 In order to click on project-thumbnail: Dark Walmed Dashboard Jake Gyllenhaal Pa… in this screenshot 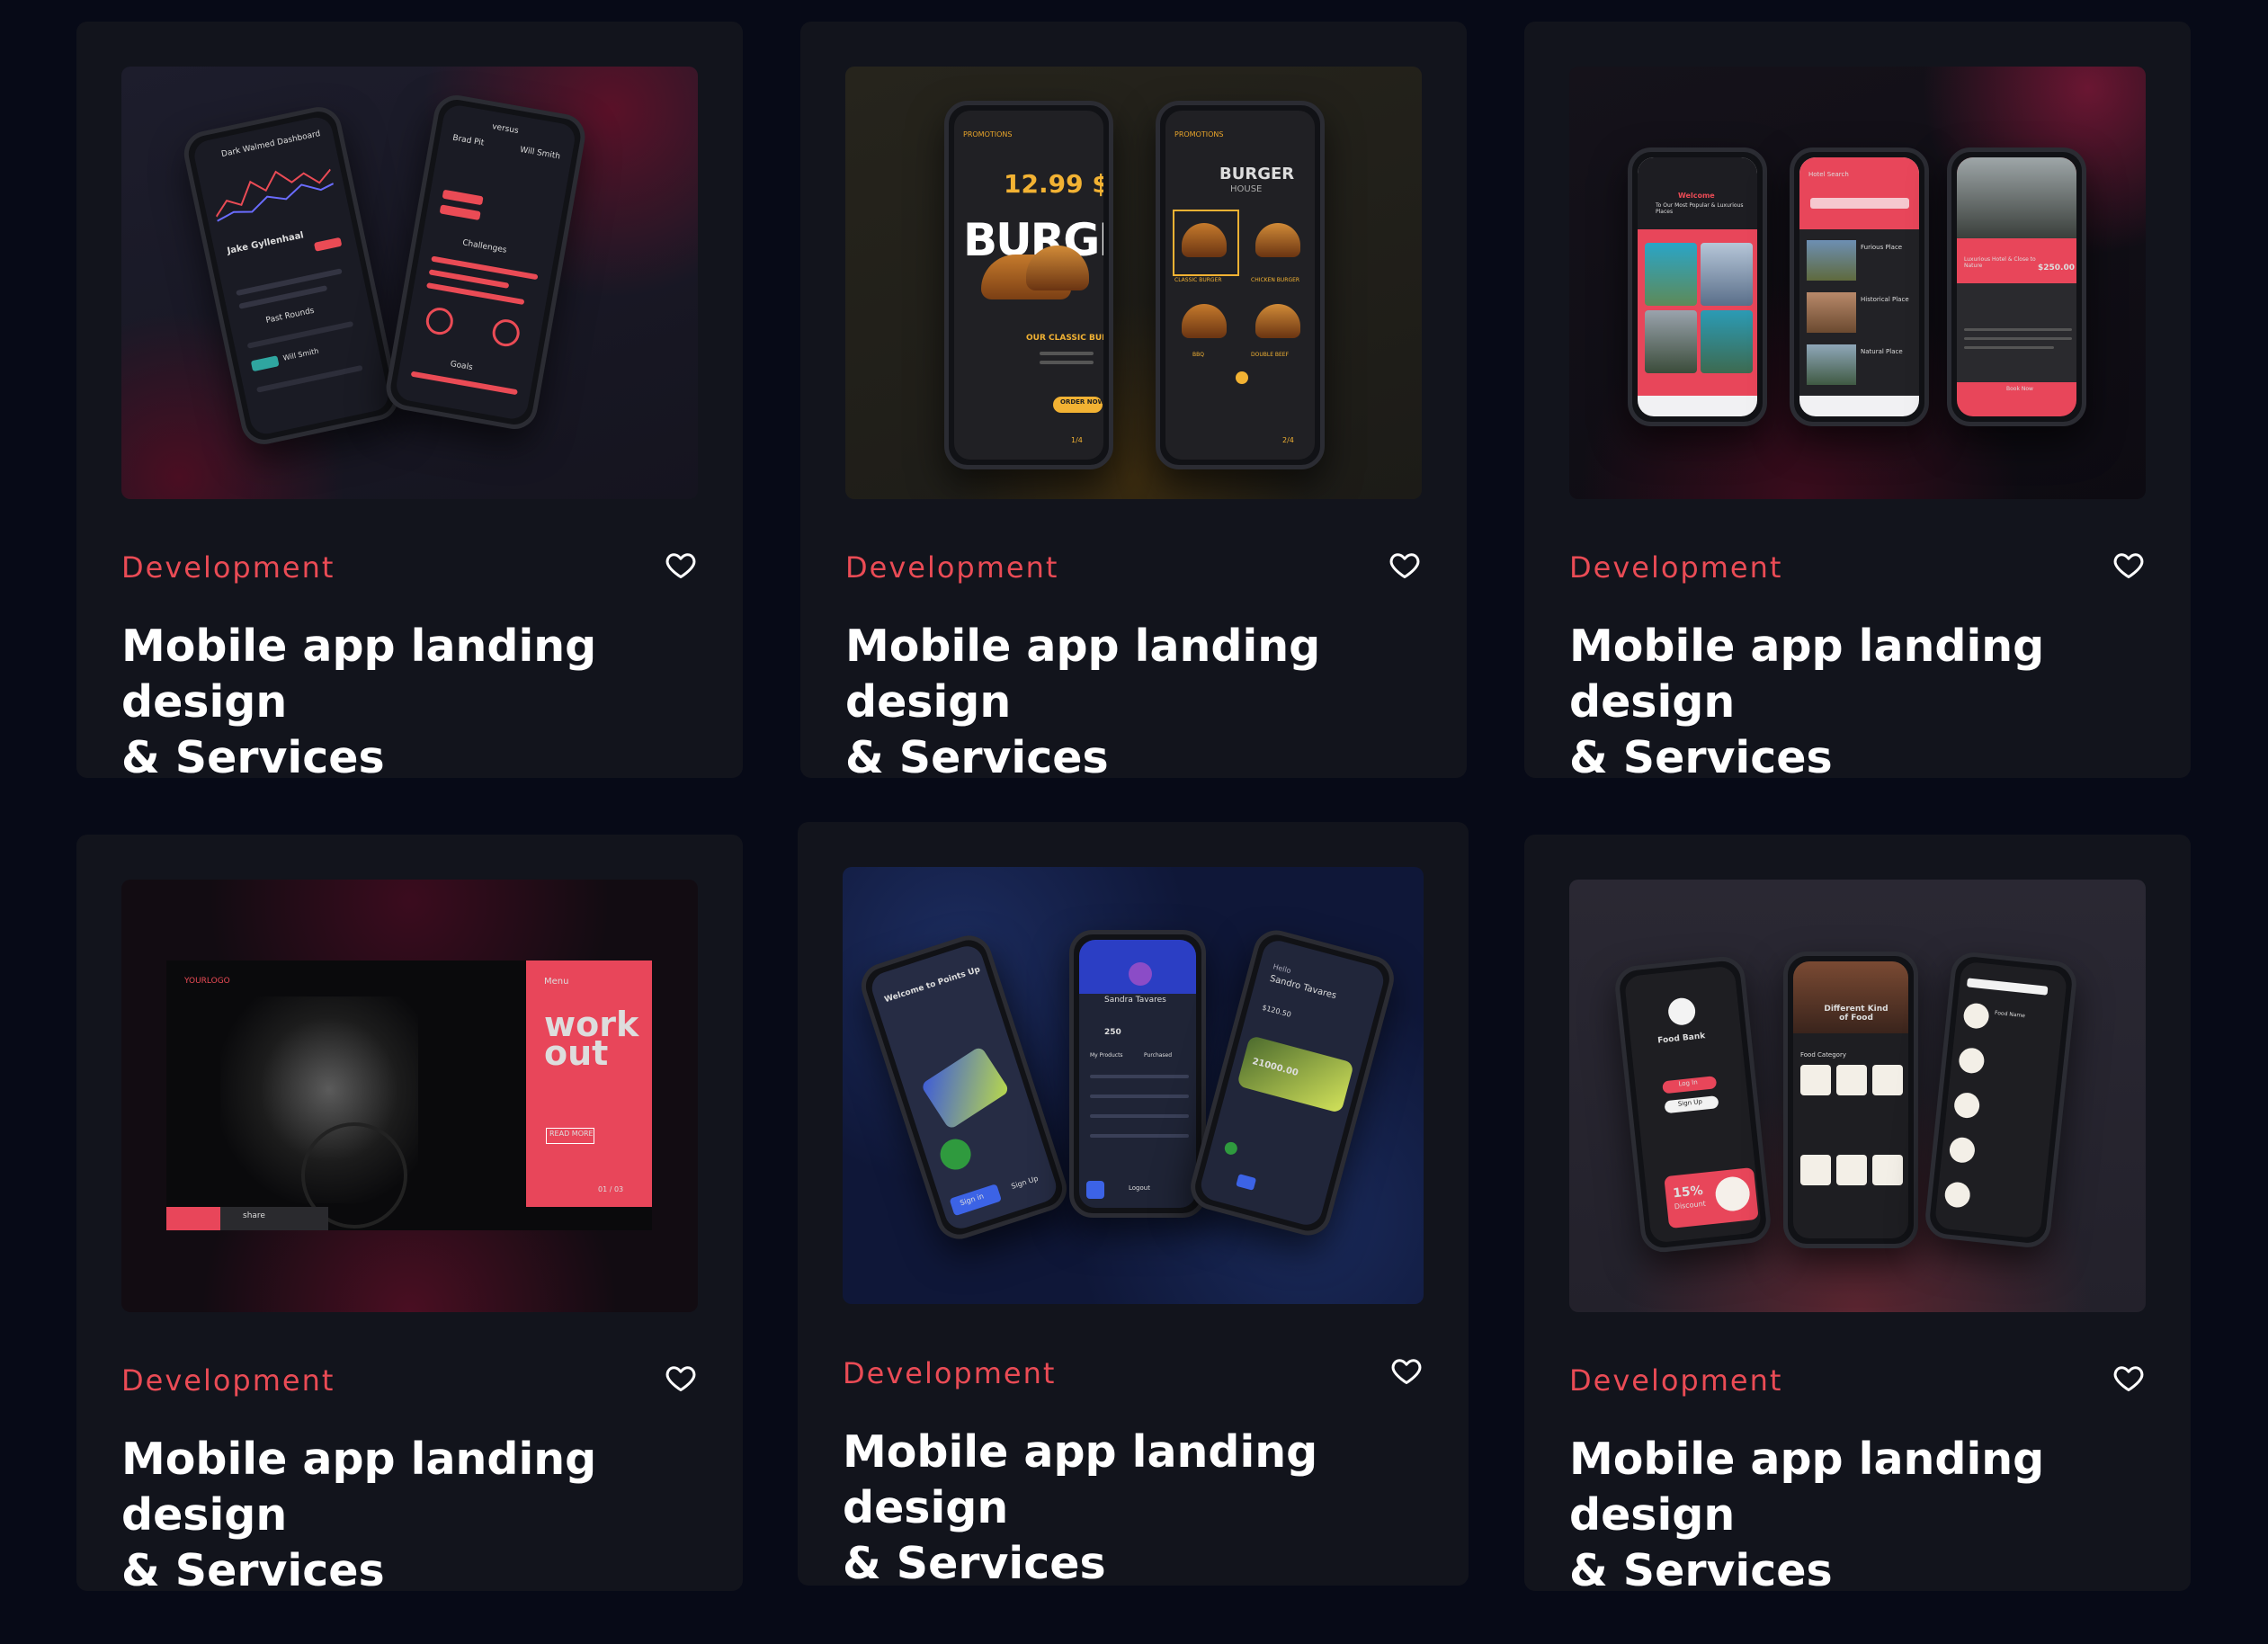, I will do `click(410, 283)`.